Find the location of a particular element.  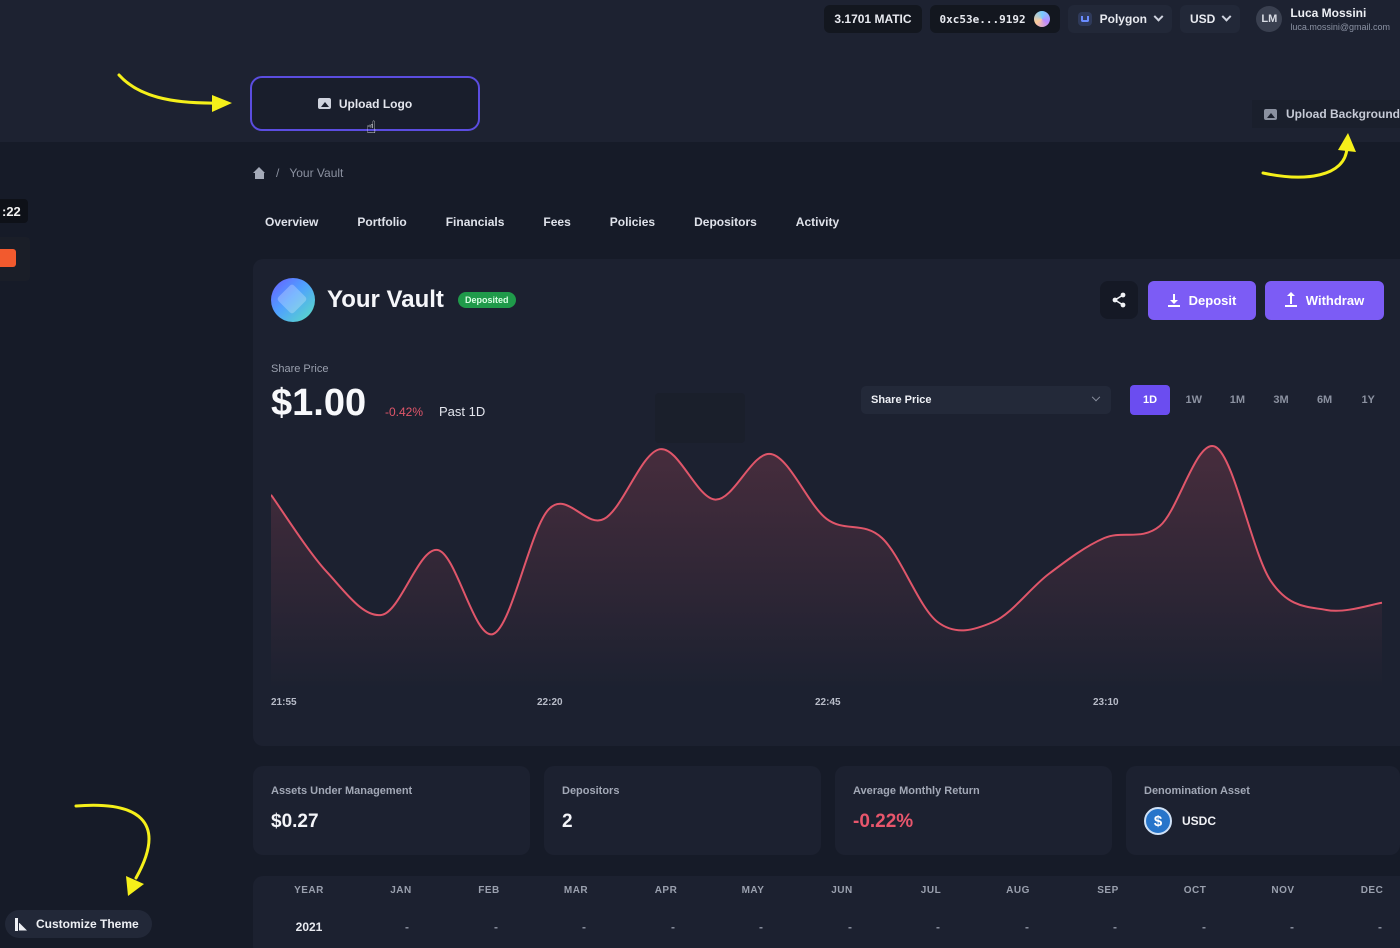

user-menu: LM Luca Mossini luca.mossini@gmail.com is located at coordinates (1319, 19).